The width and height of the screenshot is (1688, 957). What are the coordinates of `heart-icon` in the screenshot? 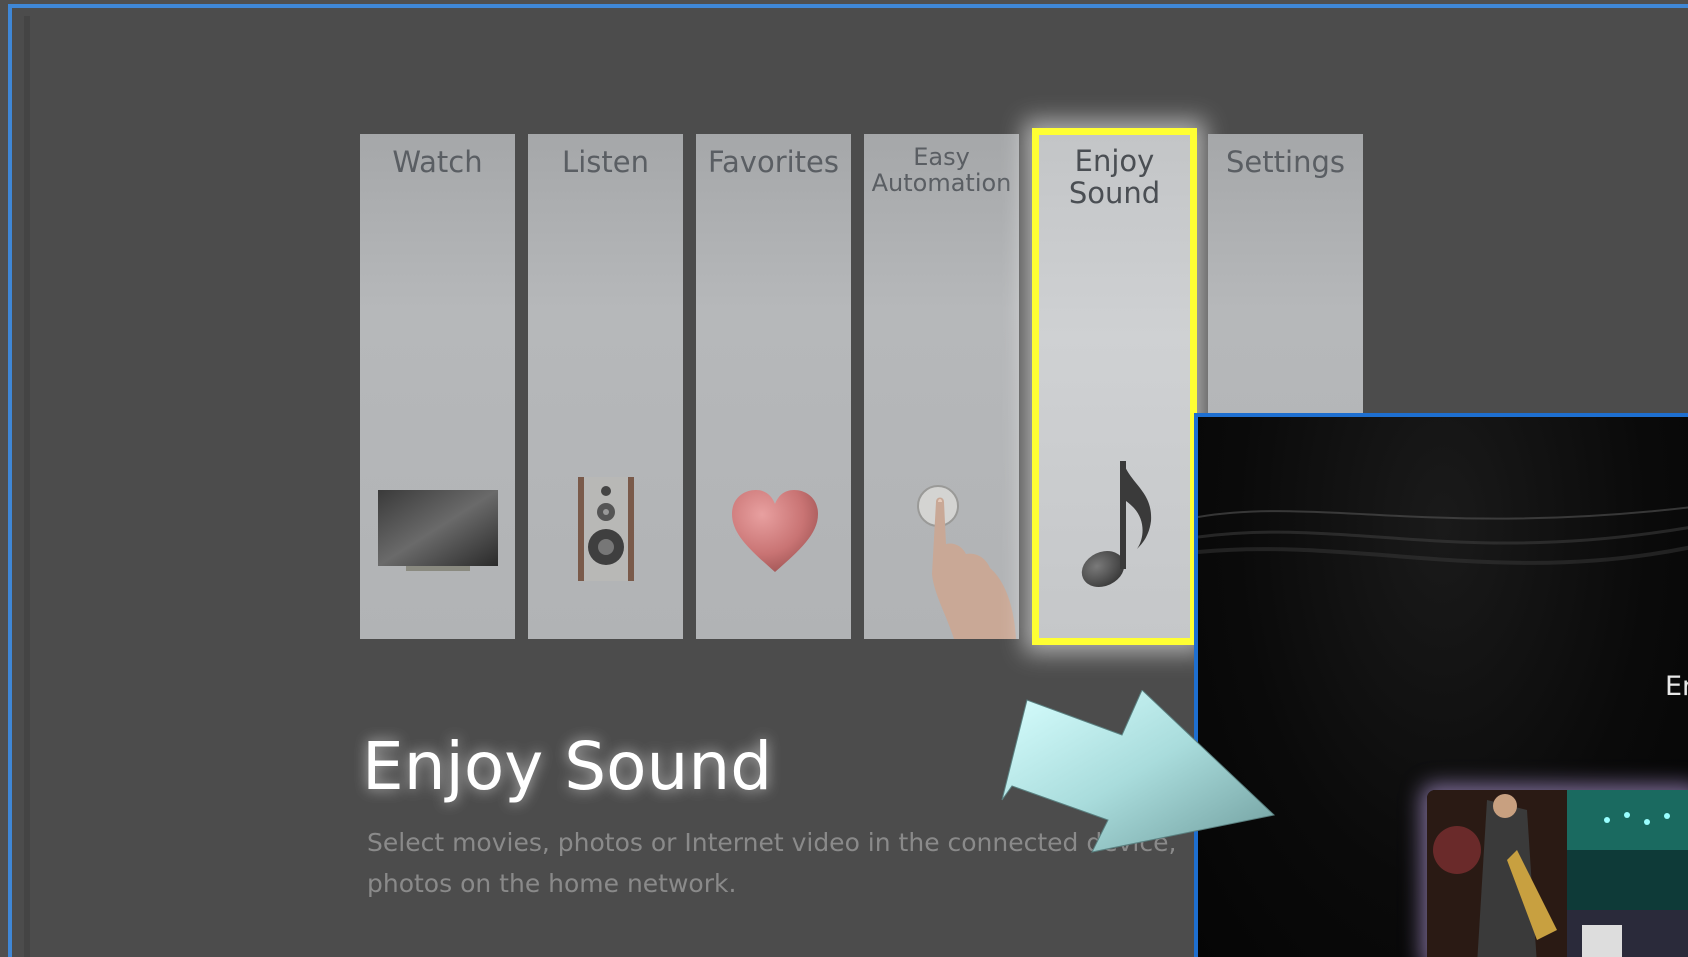 It's located at (775, 531).